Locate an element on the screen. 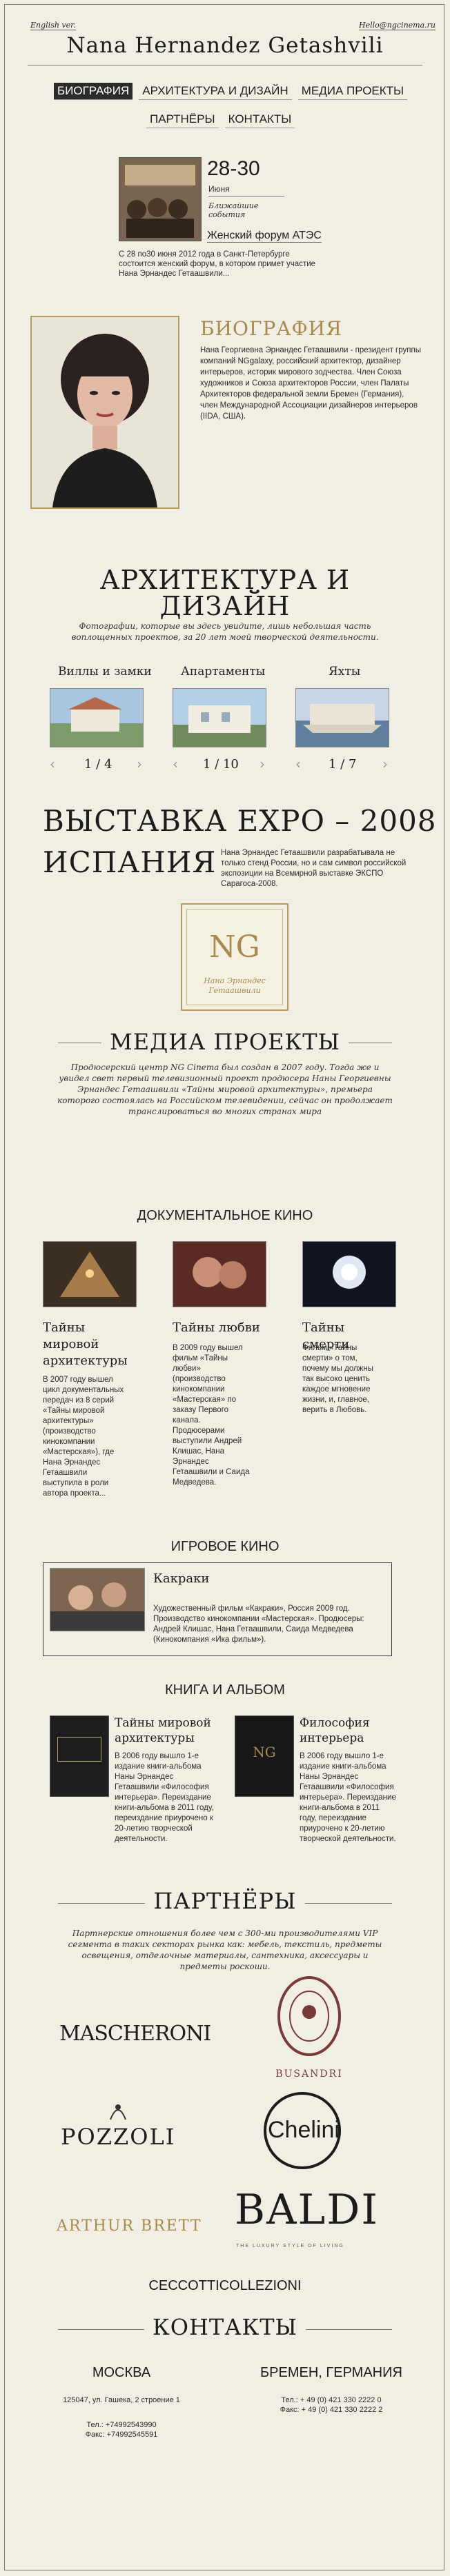 This screenshot has height=2576, width=450. book-title-architecture: Тайны мировой архитектуры is located at coordinates (166, 1730).